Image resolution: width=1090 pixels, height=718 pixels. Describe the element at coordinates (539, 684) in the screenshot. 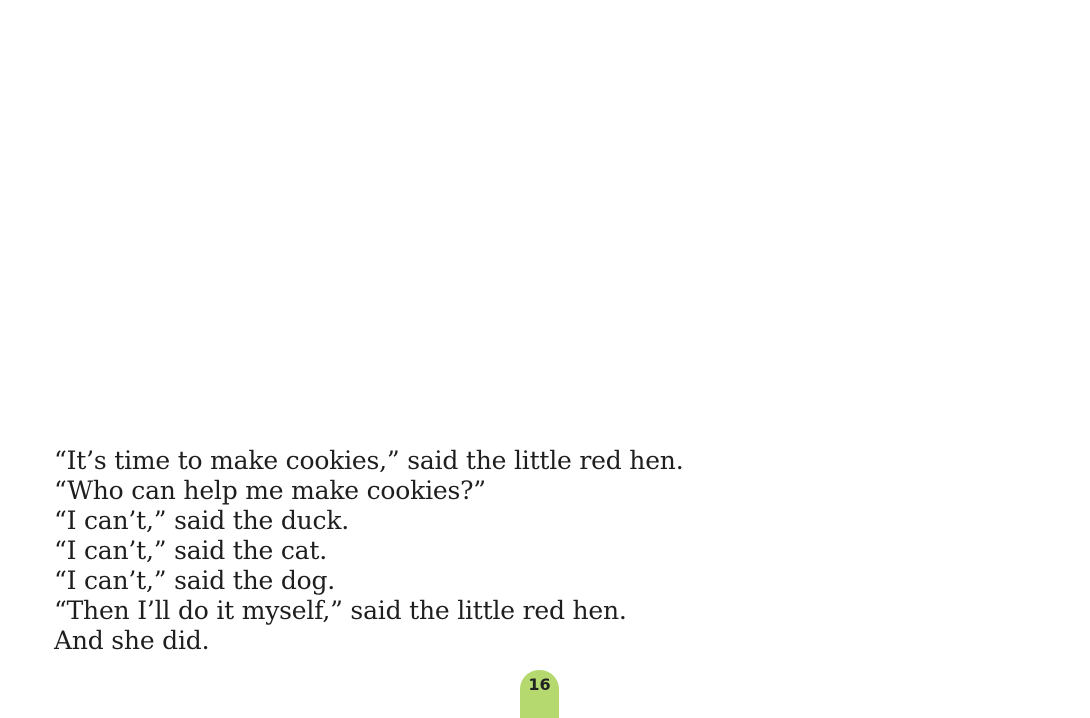

I see `page-number: 16` at that location.